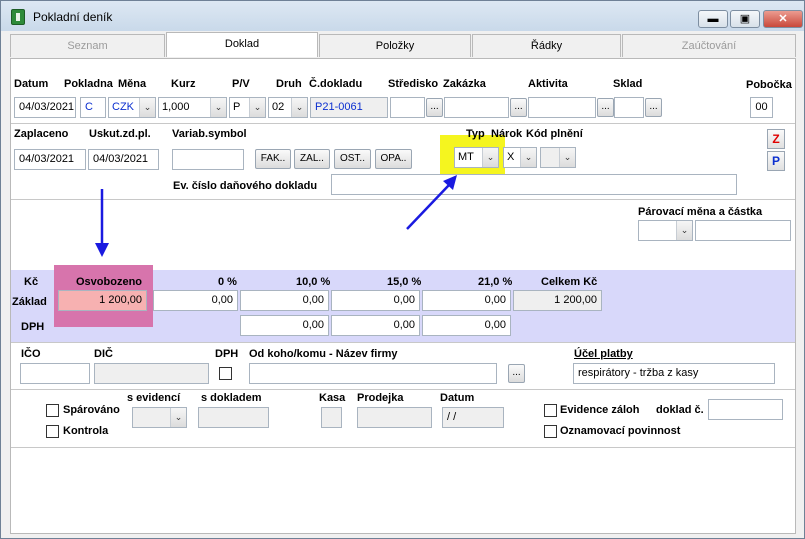 This screenshot has width=805, height=539. Describe the element at coordinates (546, 45) in the screenshot. I see `tab-radky: Řádky` at that location.